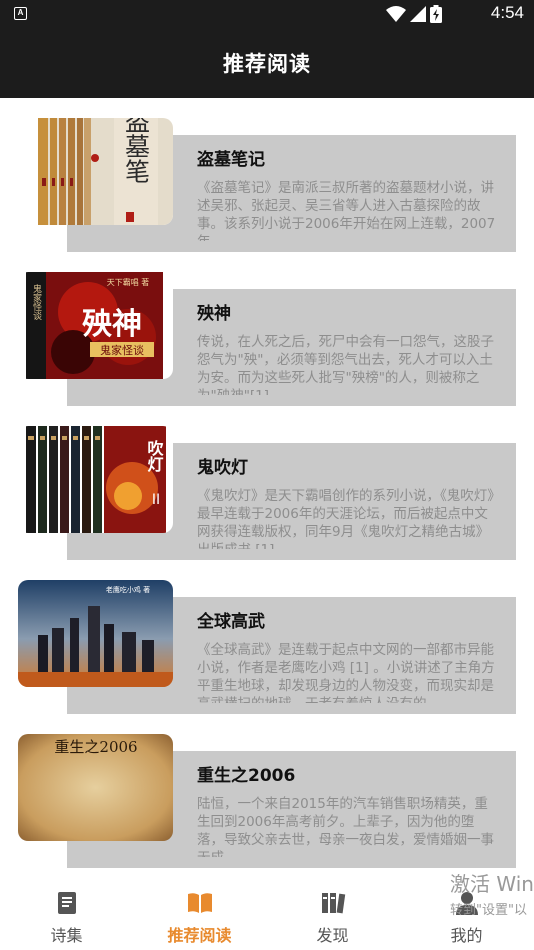  What do you see at coordinates (396, 14) in the screenshot?
I see `wifi-icon` at bounding box center [396, 14].